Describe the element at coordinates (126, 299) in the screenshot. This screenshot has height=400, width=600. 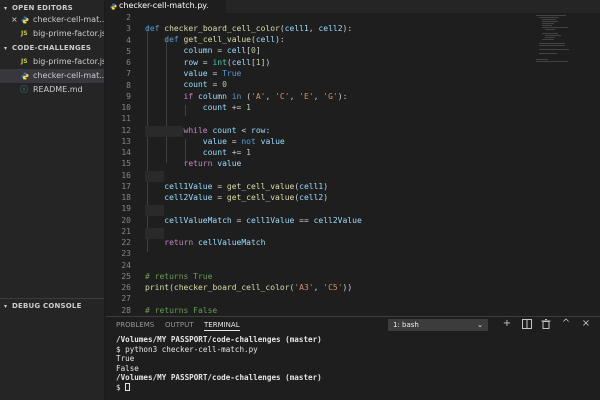
I see `line-number: 27` at that location.